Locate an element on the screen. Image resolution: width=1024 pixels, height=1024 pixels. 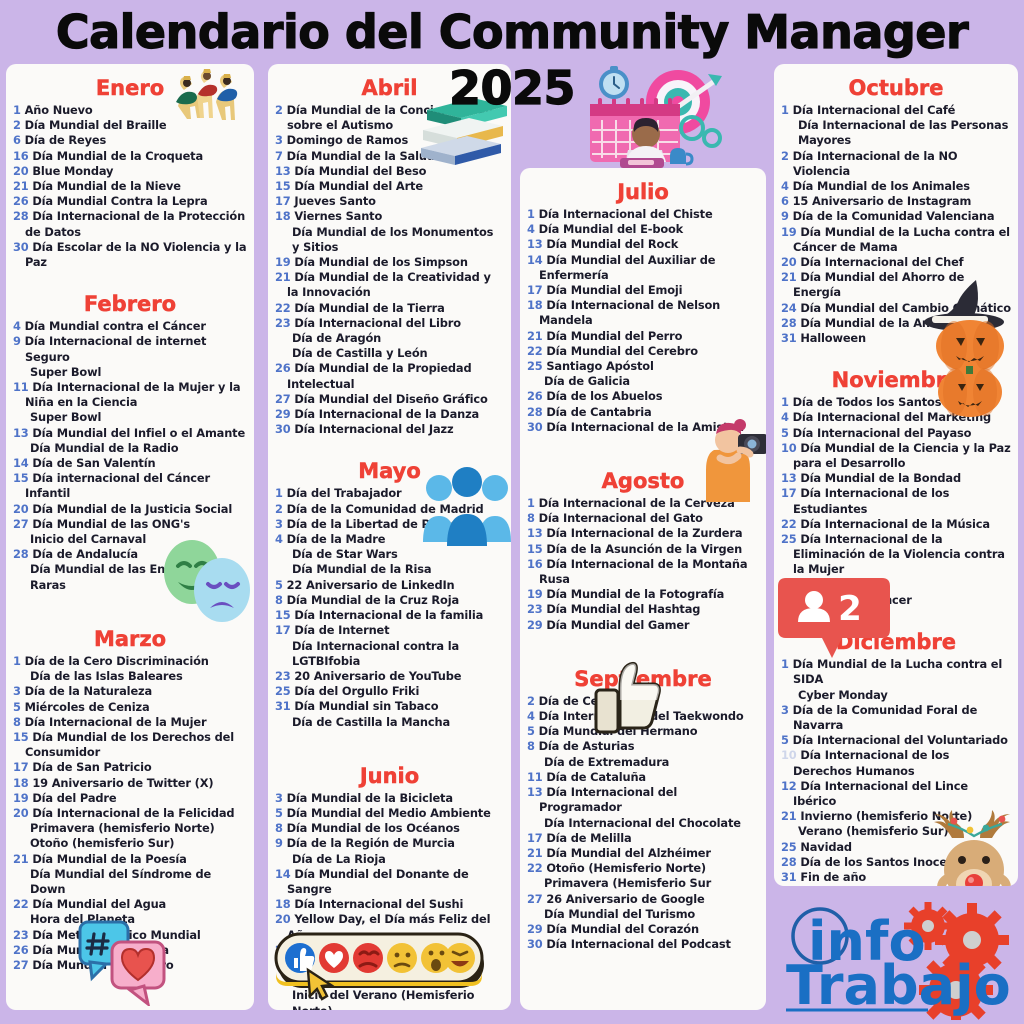
entry-text: Día Mundial del Auxiliar de Enfermería is located at coordinates (627, 267).